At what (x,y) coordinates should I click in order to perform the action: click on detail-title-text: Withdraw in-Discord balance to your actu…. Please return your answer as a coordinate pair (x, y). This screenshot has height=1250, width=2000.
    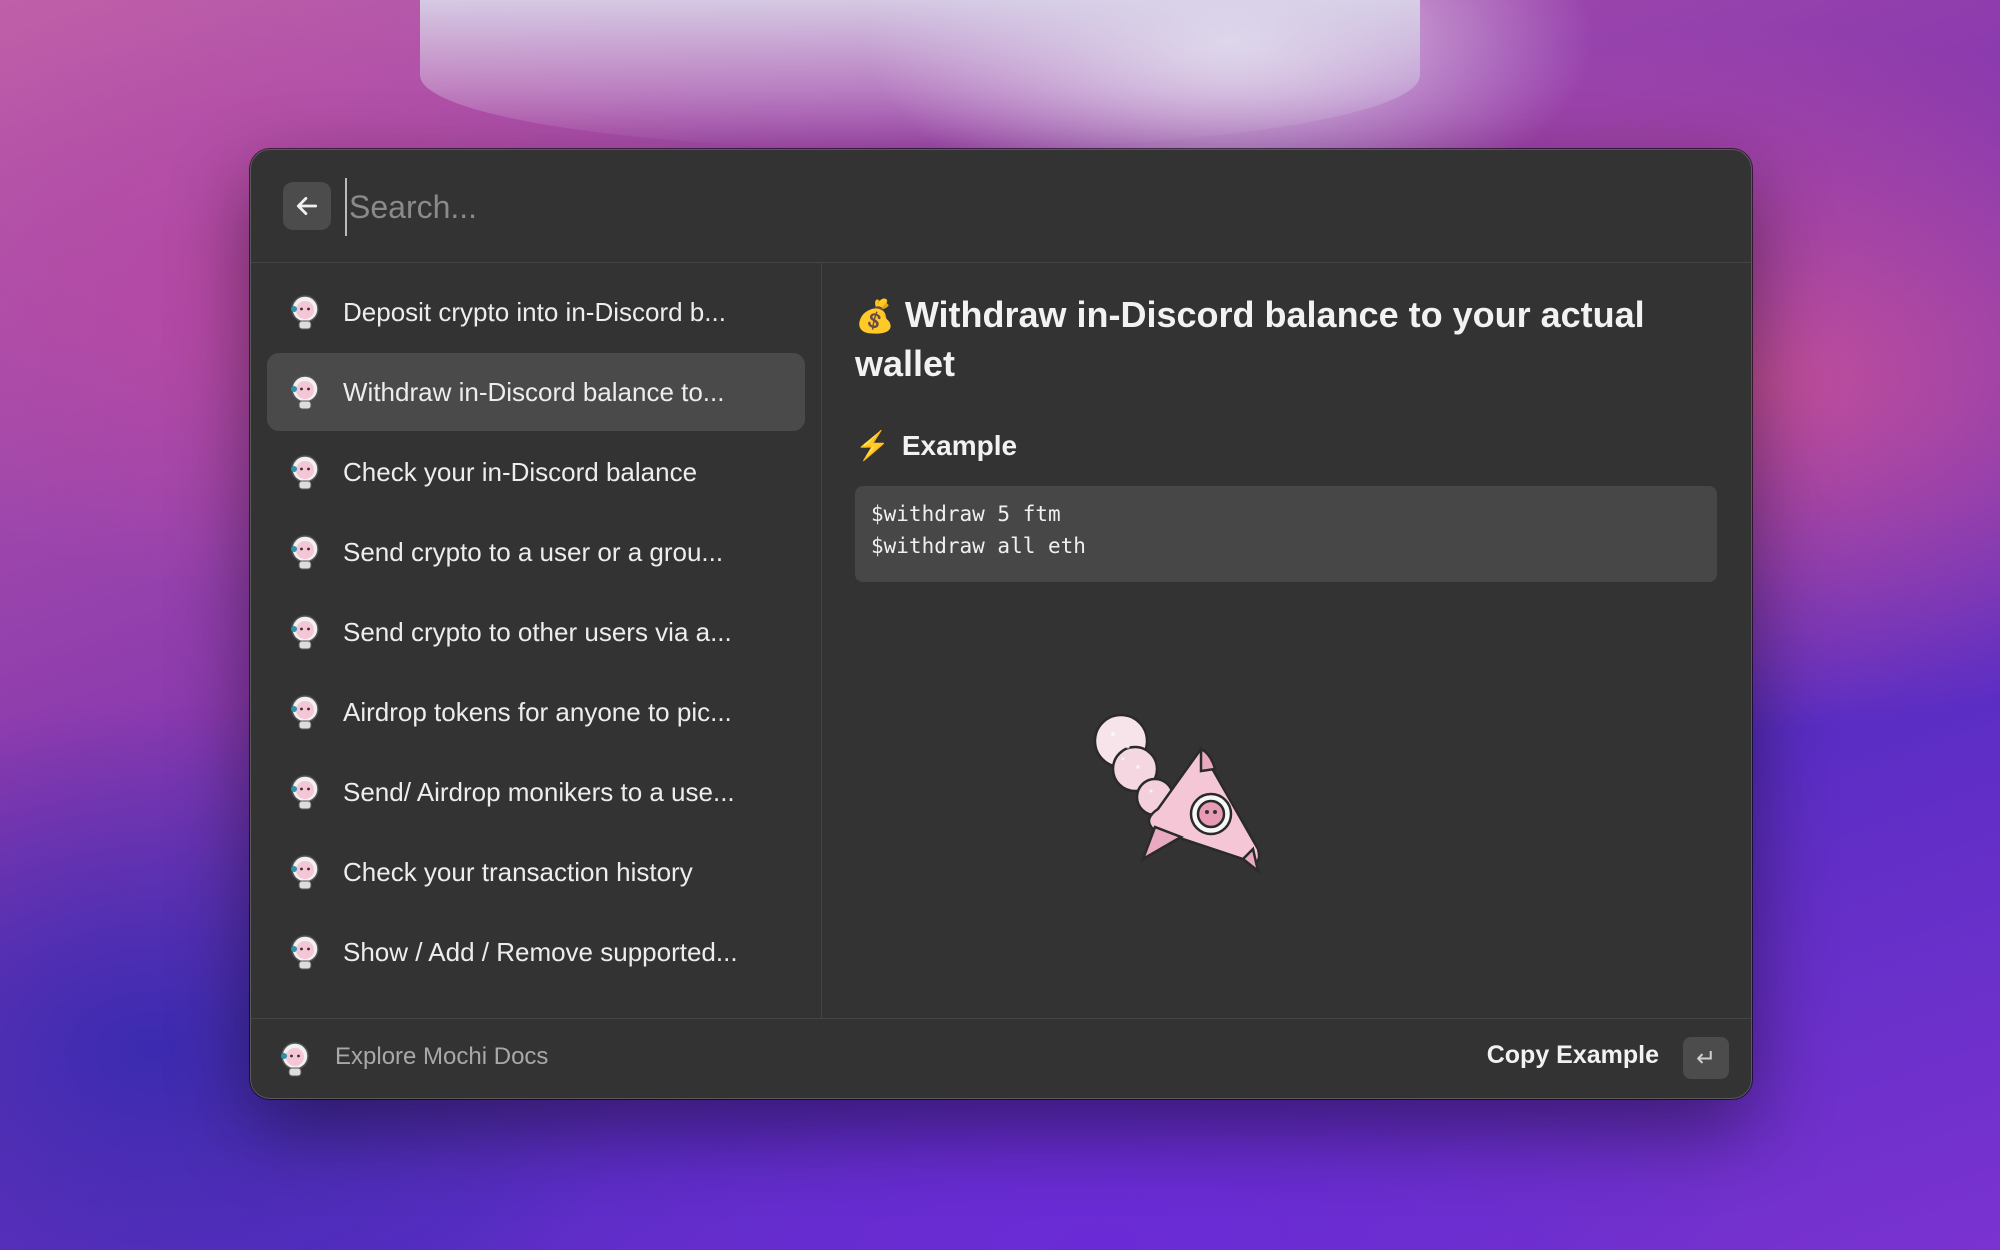
    Looking at the image, I should click on (1250, 339).